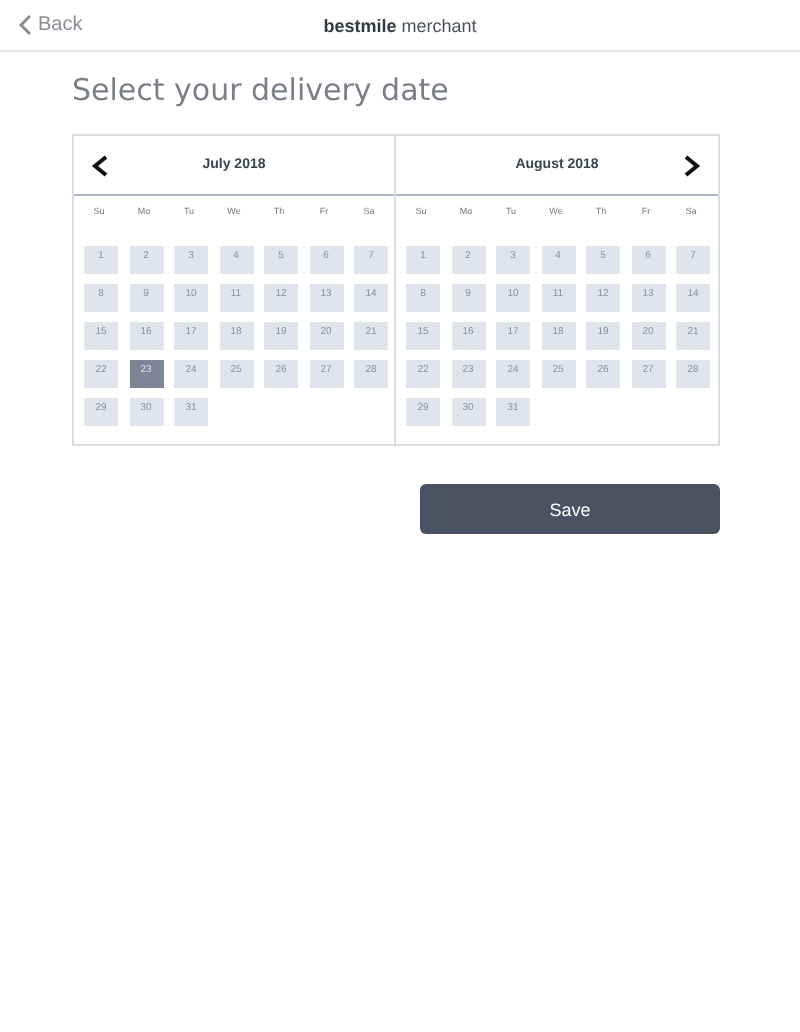  What do you see at coordinates (50, 25) in the screenshot?
I see `back-button: Back` at bounding box center [50, 25].